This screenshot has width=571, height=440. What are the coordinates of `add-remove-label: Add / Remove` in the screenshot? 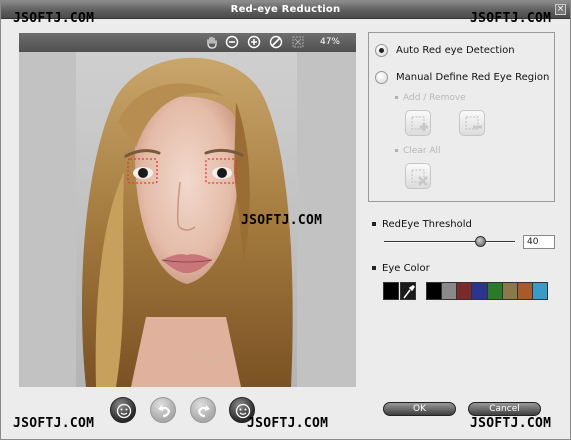 It's located at (430, 98).